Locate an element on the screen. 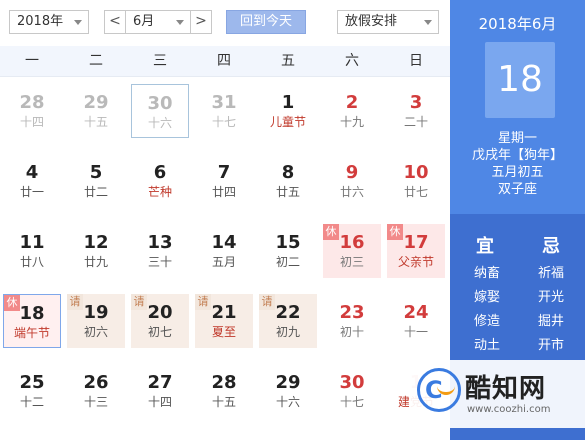  lunar-label: 初七 is located at coordinates (159, 332).